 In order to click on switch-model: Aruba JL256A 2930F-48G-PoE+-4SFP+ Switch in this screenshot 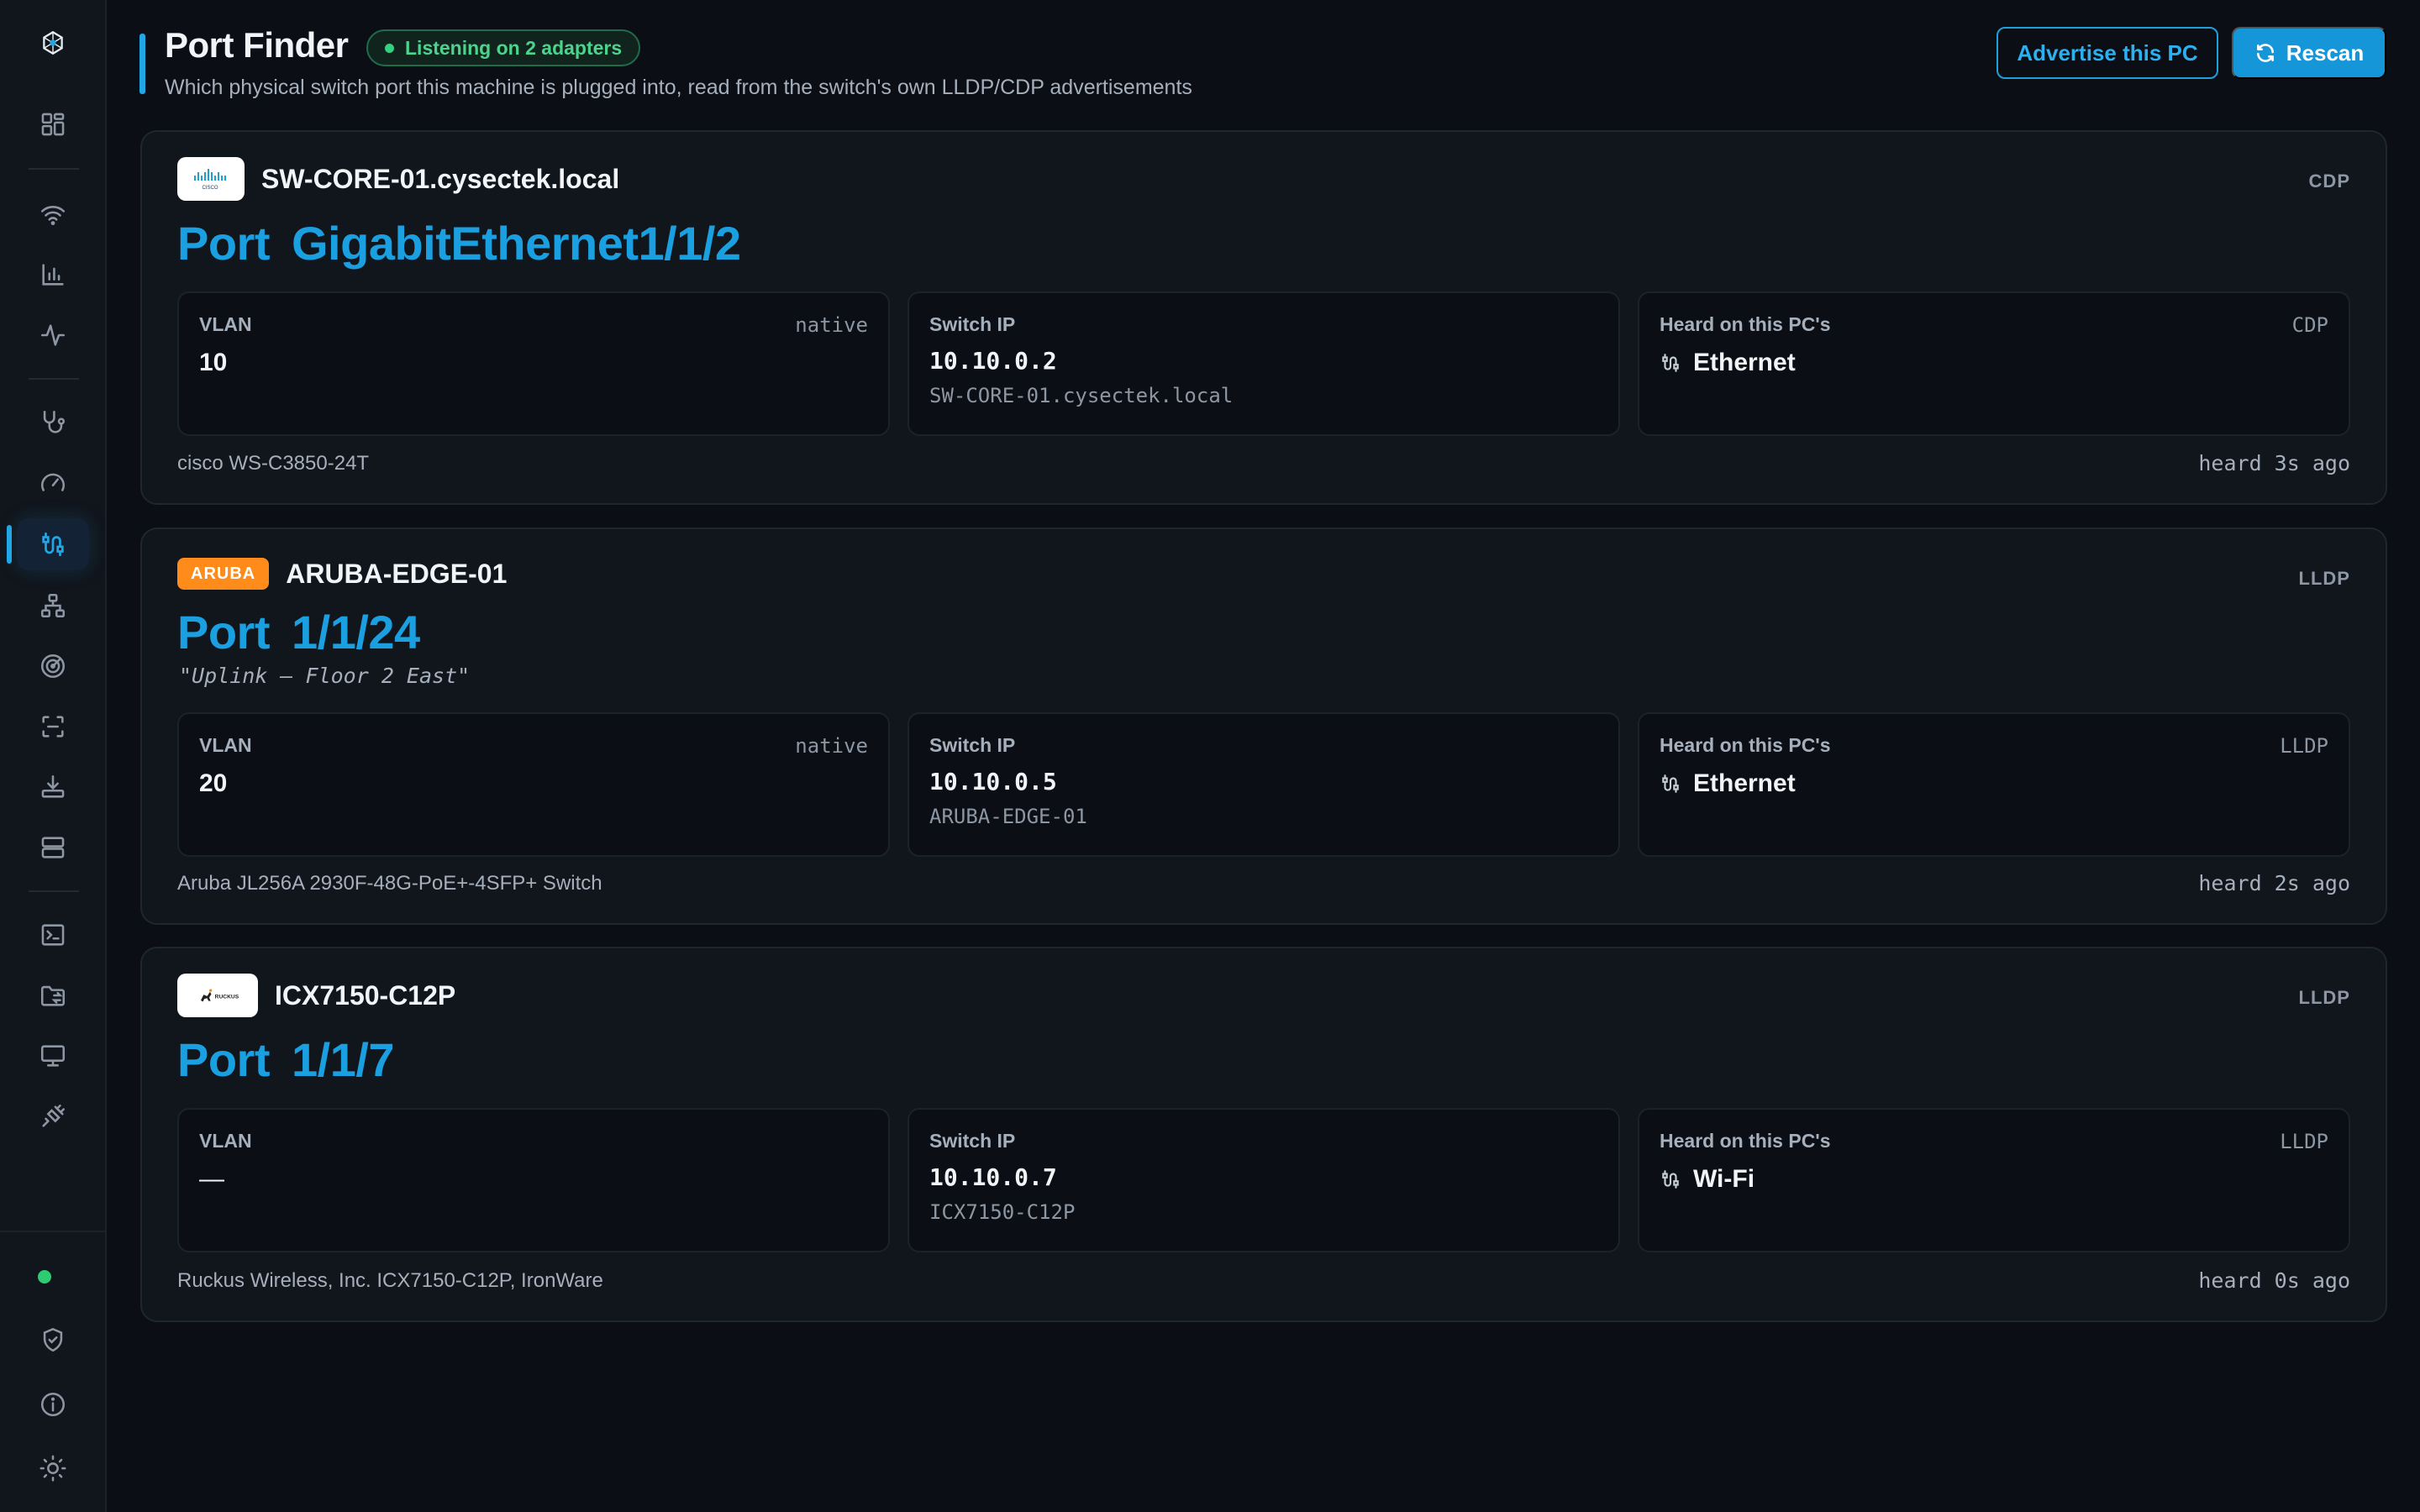, I will do `click(390, 883)`.